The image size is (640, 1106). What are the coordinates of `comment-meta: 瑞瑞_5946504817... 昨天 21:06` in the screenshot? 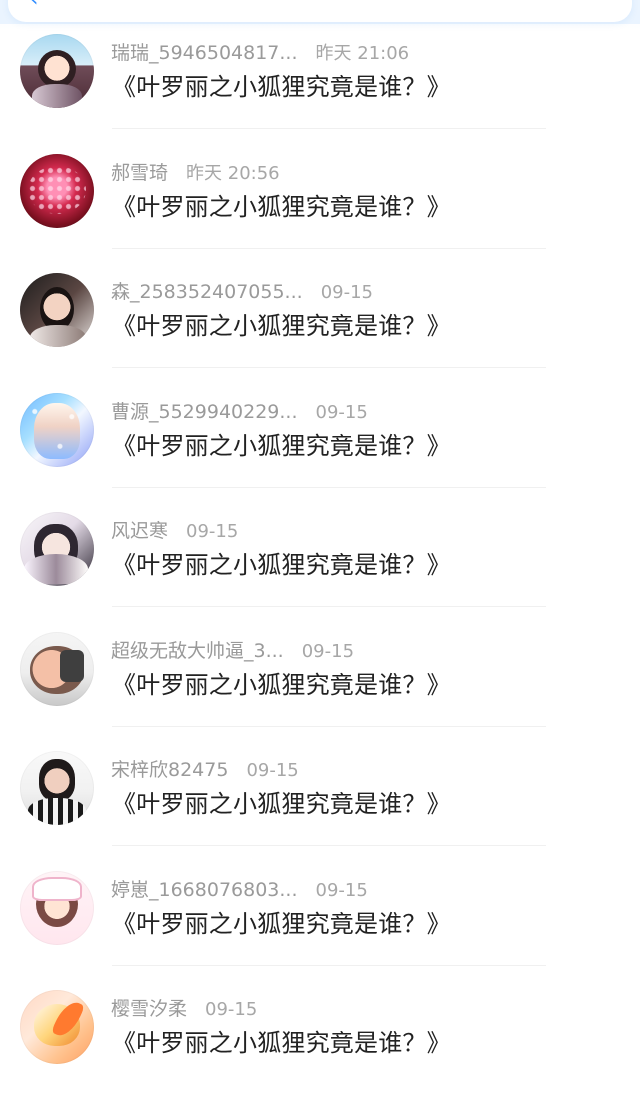 It's located at (260, 53).